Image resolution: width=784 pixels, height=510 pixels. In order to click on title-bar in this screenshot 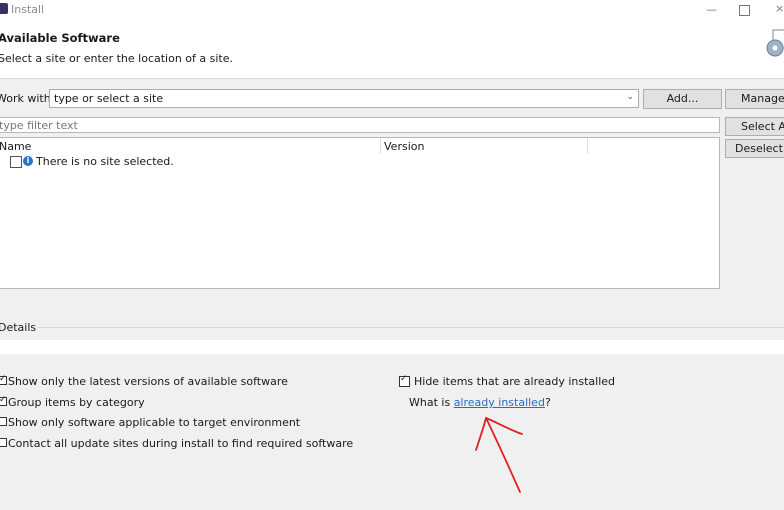, I will do `click(392, 10)`.